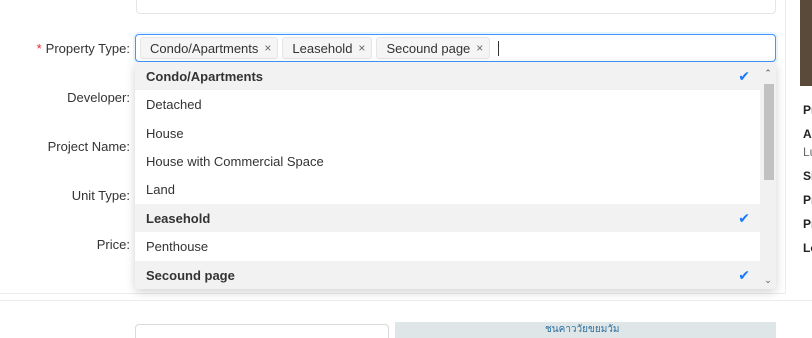 Image resolution: width=812 pixels, height=338 pixels. What do you see at coordinates (406, 300) in the screenshot?
I see `section-divider` at bounding box center [406, 300].